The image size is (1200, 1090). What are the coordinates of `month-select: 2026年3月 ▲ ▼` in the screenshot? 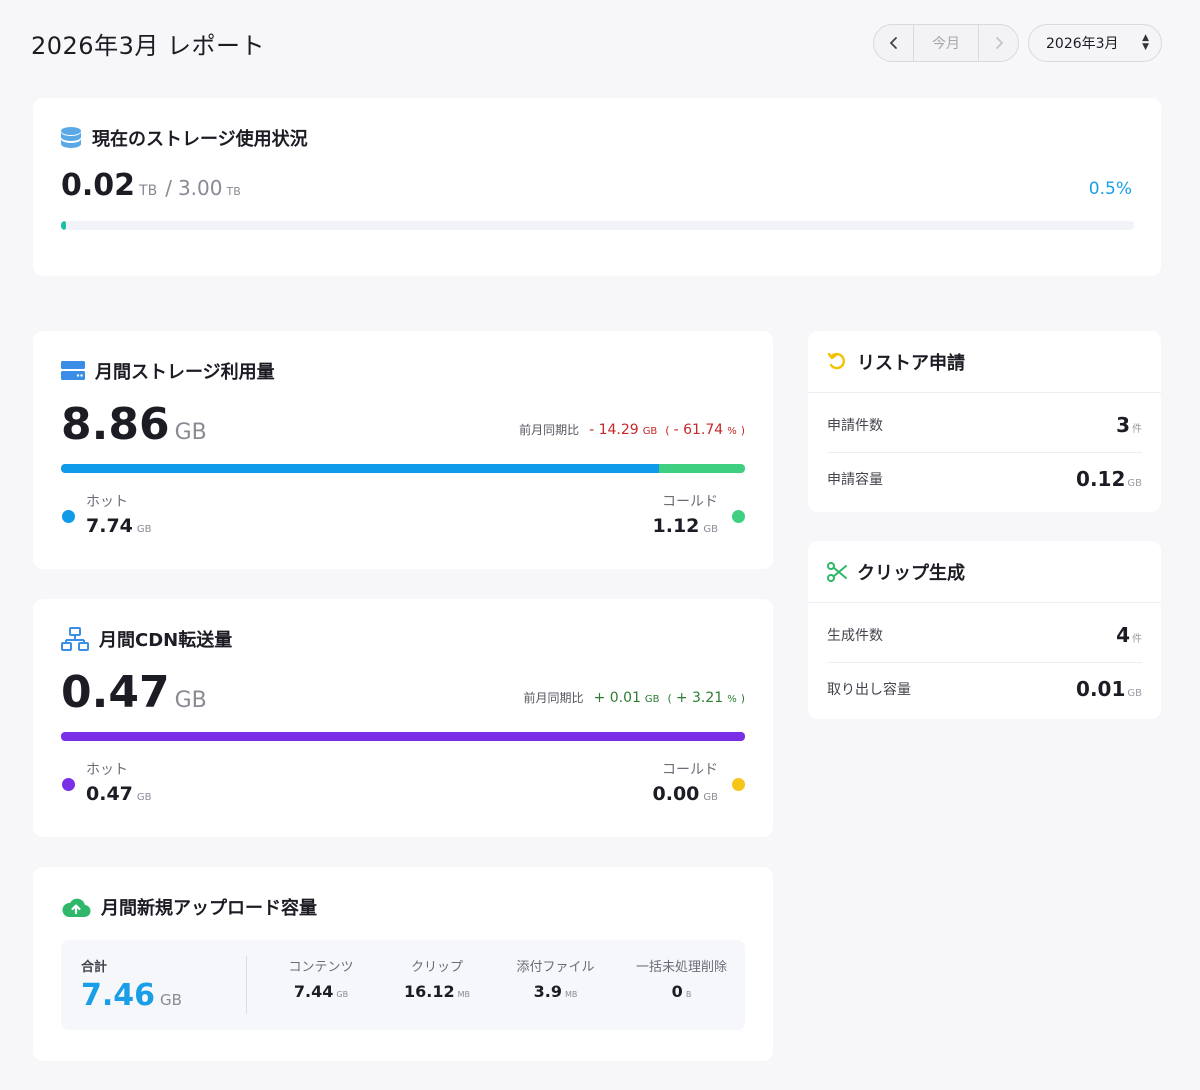 It's located at (1095, 43).